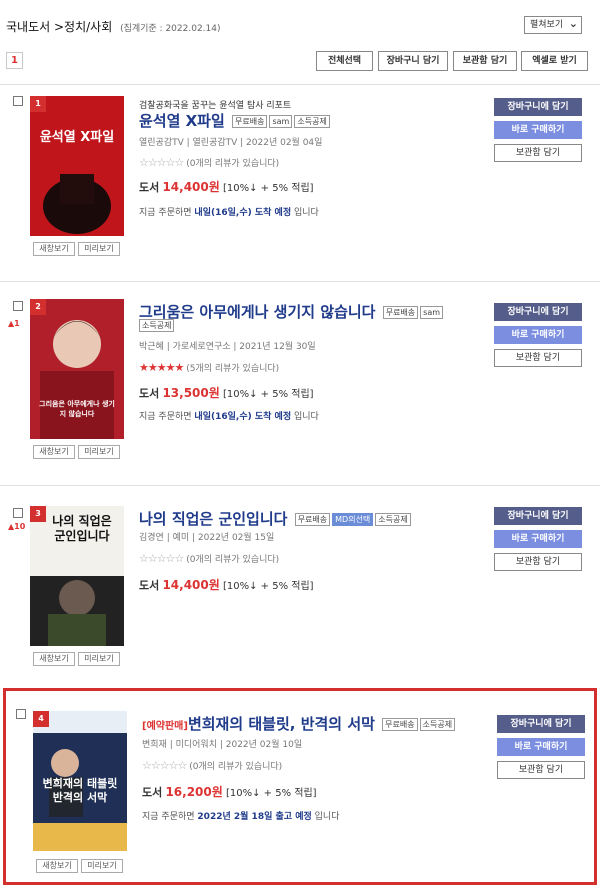 The width and height of the screenshot is (600, 890). What do you see at coordinates (300, 22) in the screenshot?
I see `page-header: 국내도서 >정치/사회 (집계기준 : 2022.02.14) 펼쳐보기 ⌄` at bounding box center [300, 22].